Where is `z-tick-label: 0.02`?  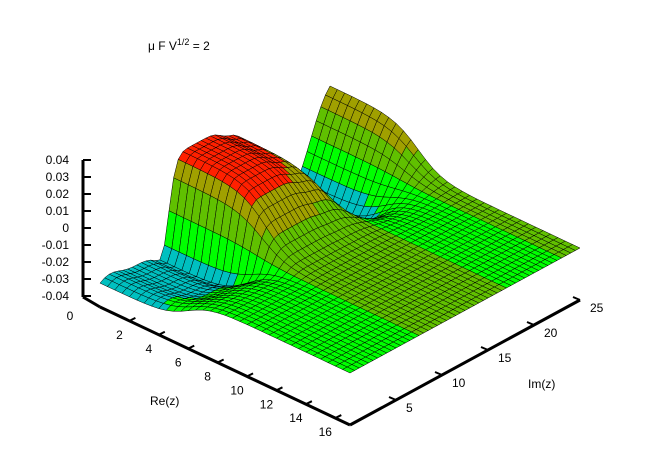 z-tick-label: 0.02 is located at coordinates (58, 194).